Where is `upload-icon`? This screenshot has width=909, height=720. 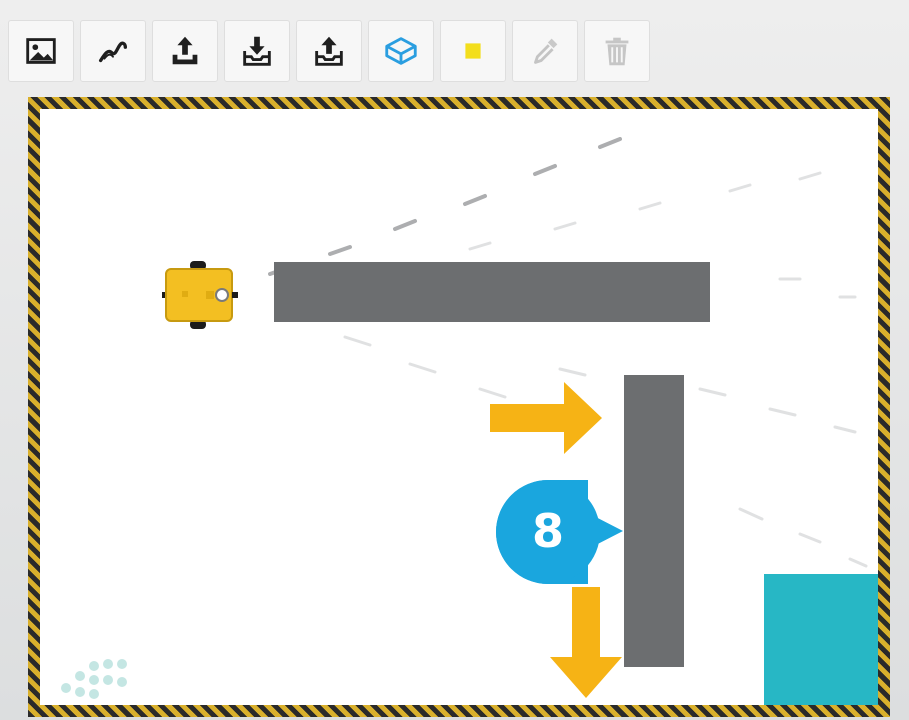
upload-icon is located at coordinates (185, 50).